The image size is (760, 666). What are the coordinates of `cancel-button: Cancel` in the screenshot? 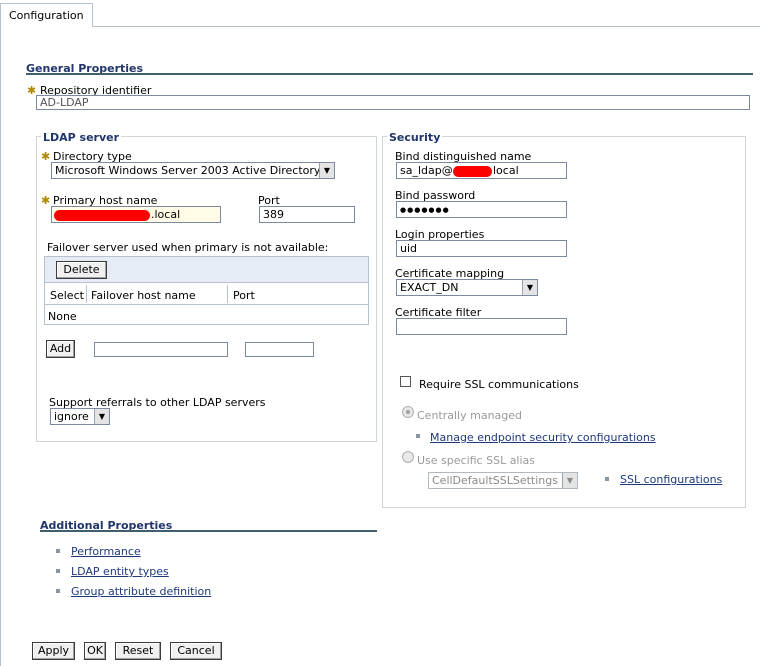 It's located at (196, 651).